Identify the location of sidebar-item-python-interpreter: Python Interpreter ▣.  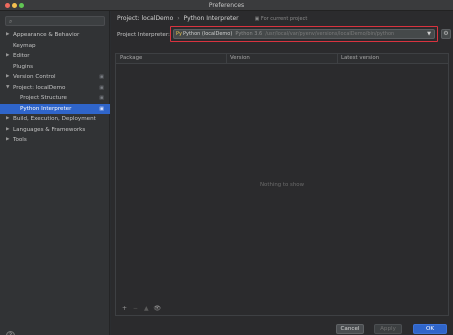
(55, 108).